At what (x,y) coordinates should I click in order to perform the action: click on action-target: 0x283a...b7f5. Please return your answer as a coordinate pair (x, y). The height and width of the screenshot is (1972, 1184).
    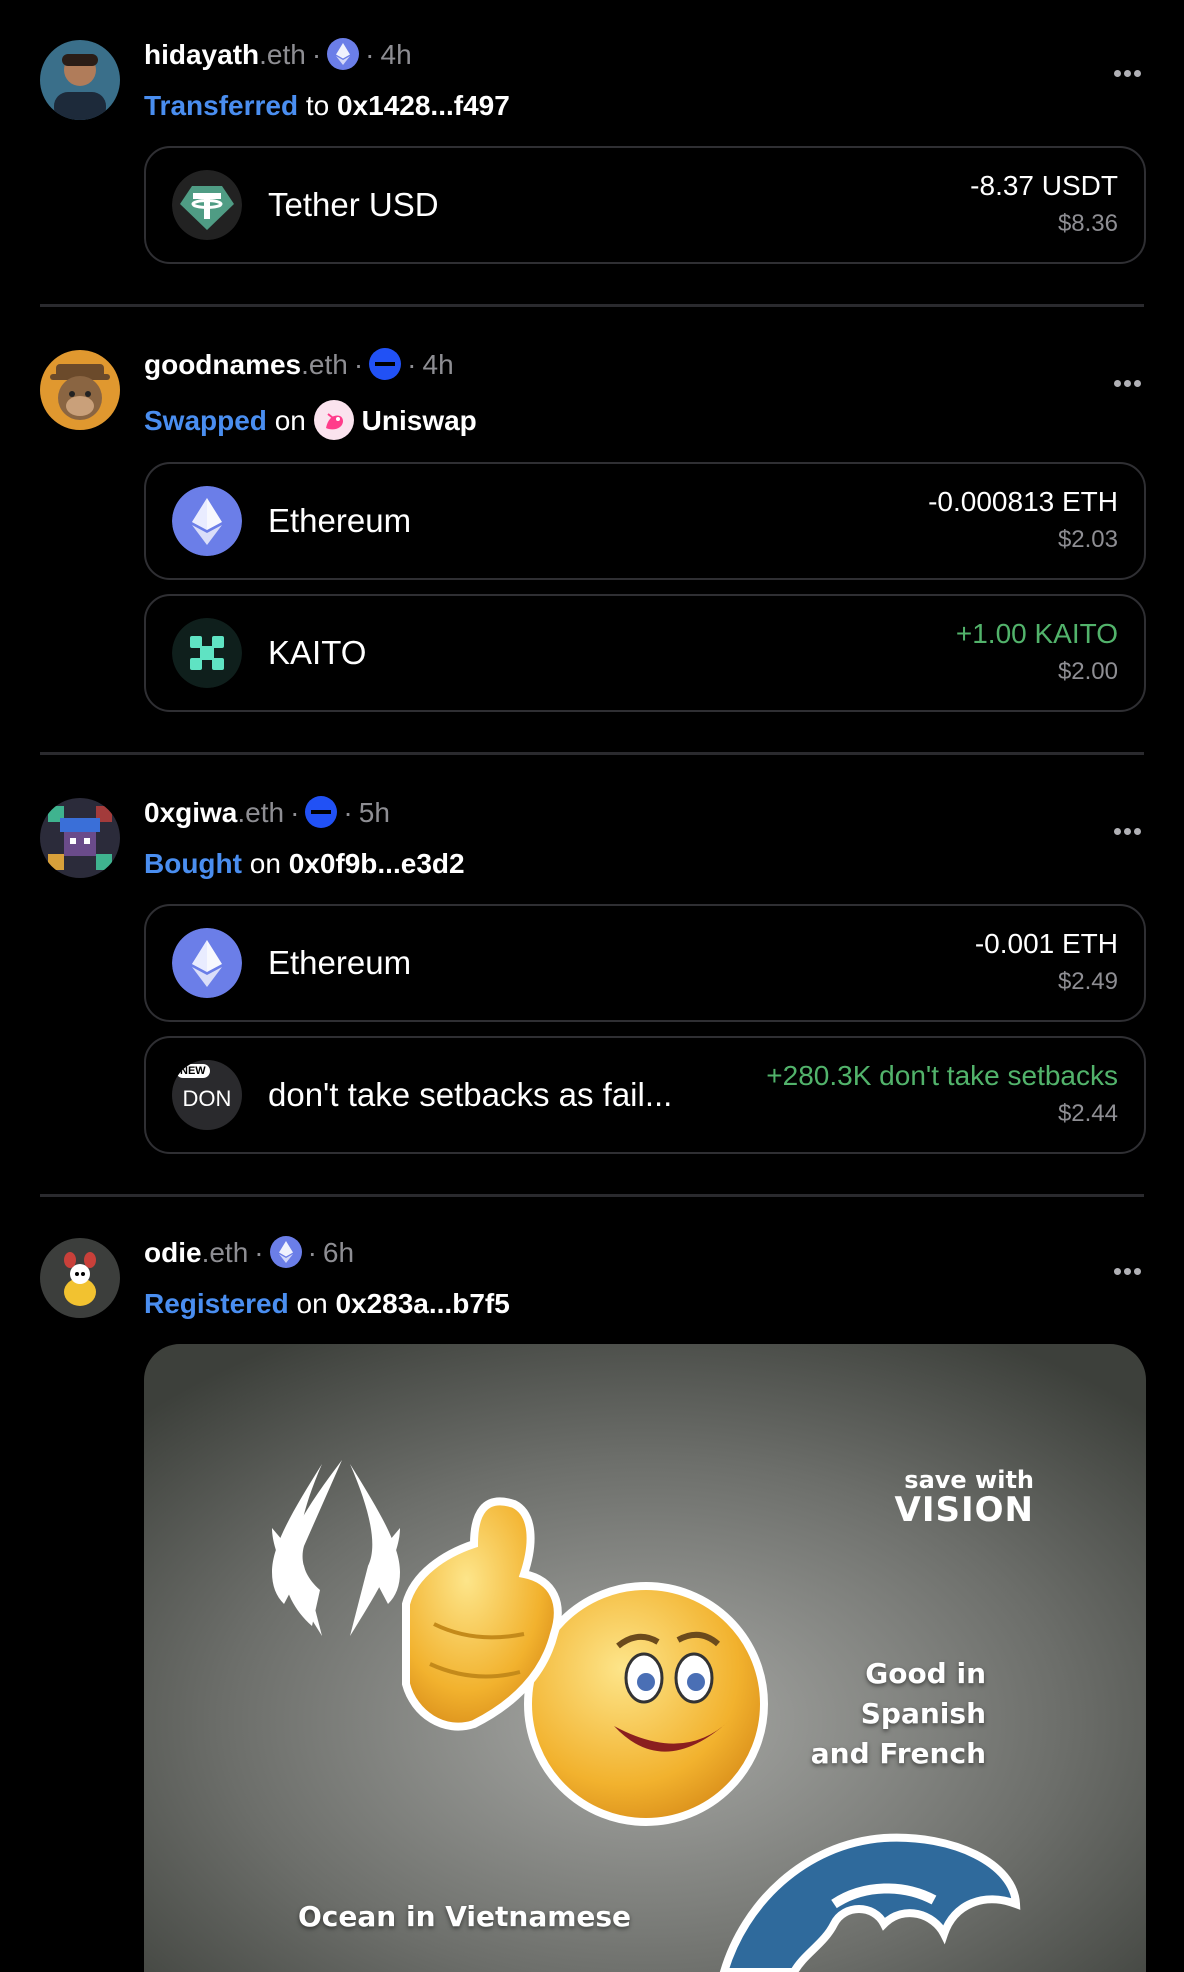
    Looking at the image, I should click on (422, 1303).